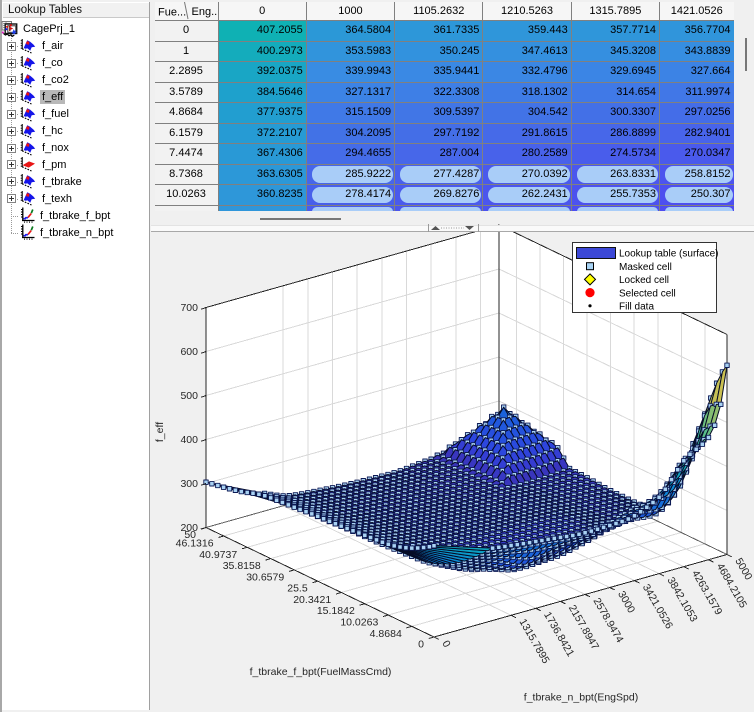 This screenshot has width=754, height=712. What do you see at coordinates (336, 611) in the screenshot?
I see `svg-text: 15.1842` at bounding box center [336, 611].